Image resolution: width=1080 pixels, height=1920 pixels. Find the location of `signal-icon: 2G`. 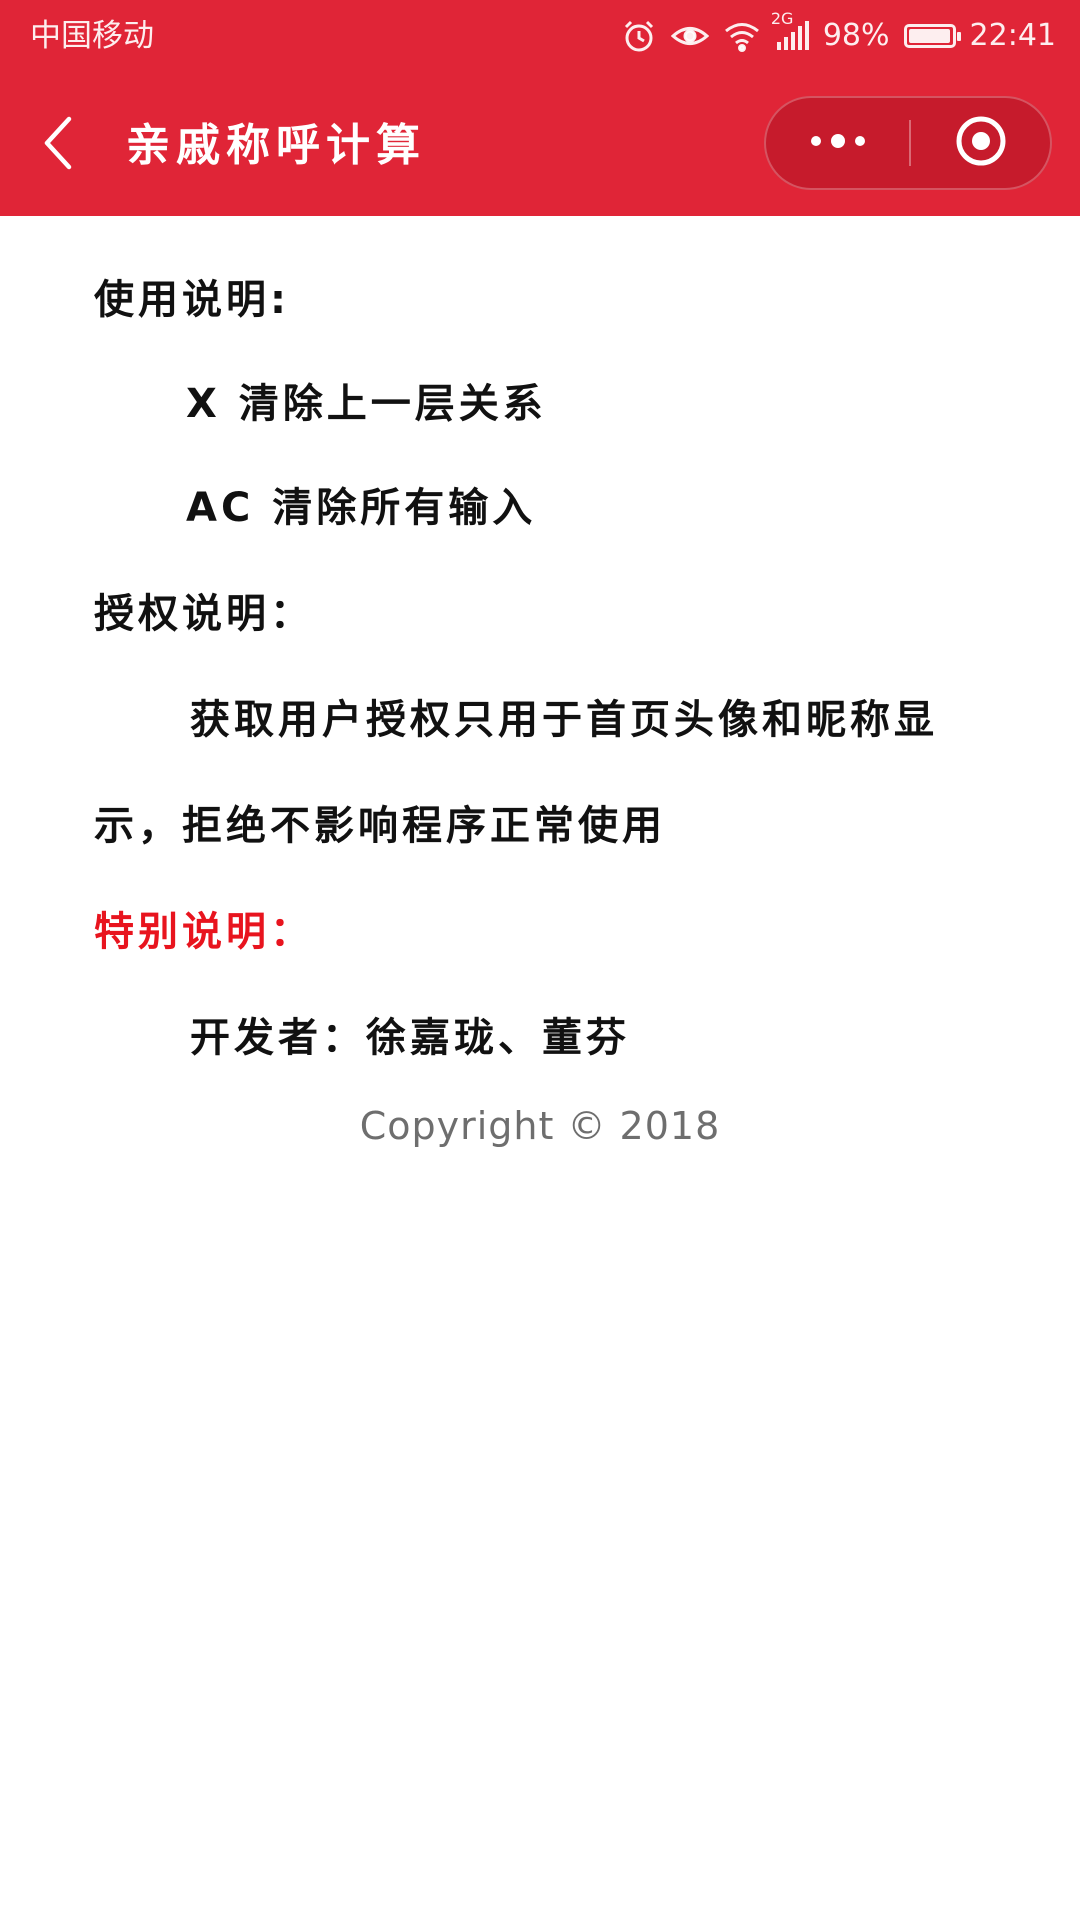

signal-icon: 2G is located at coordinates (790, 31).